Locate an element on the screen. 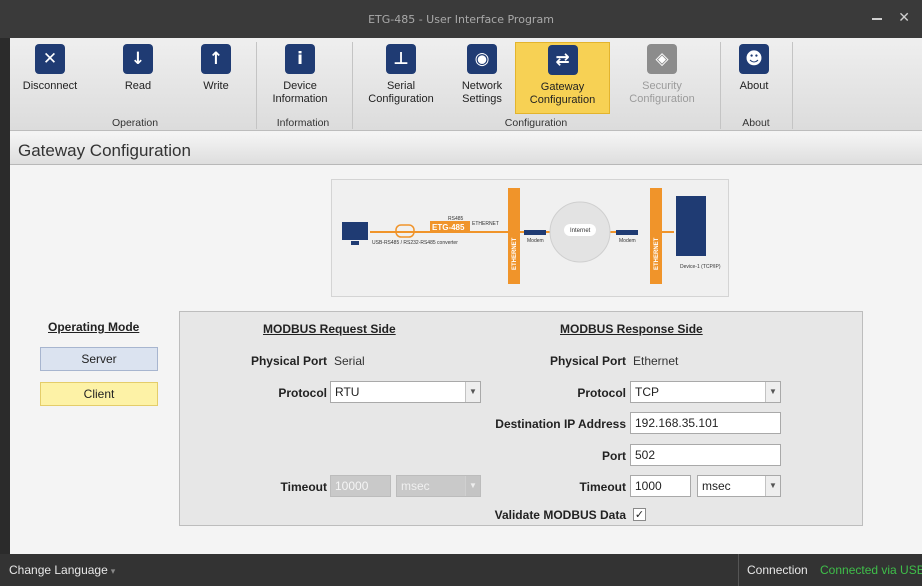  request-physical-port-label: Physical Port is located at coordinates (288, 361).